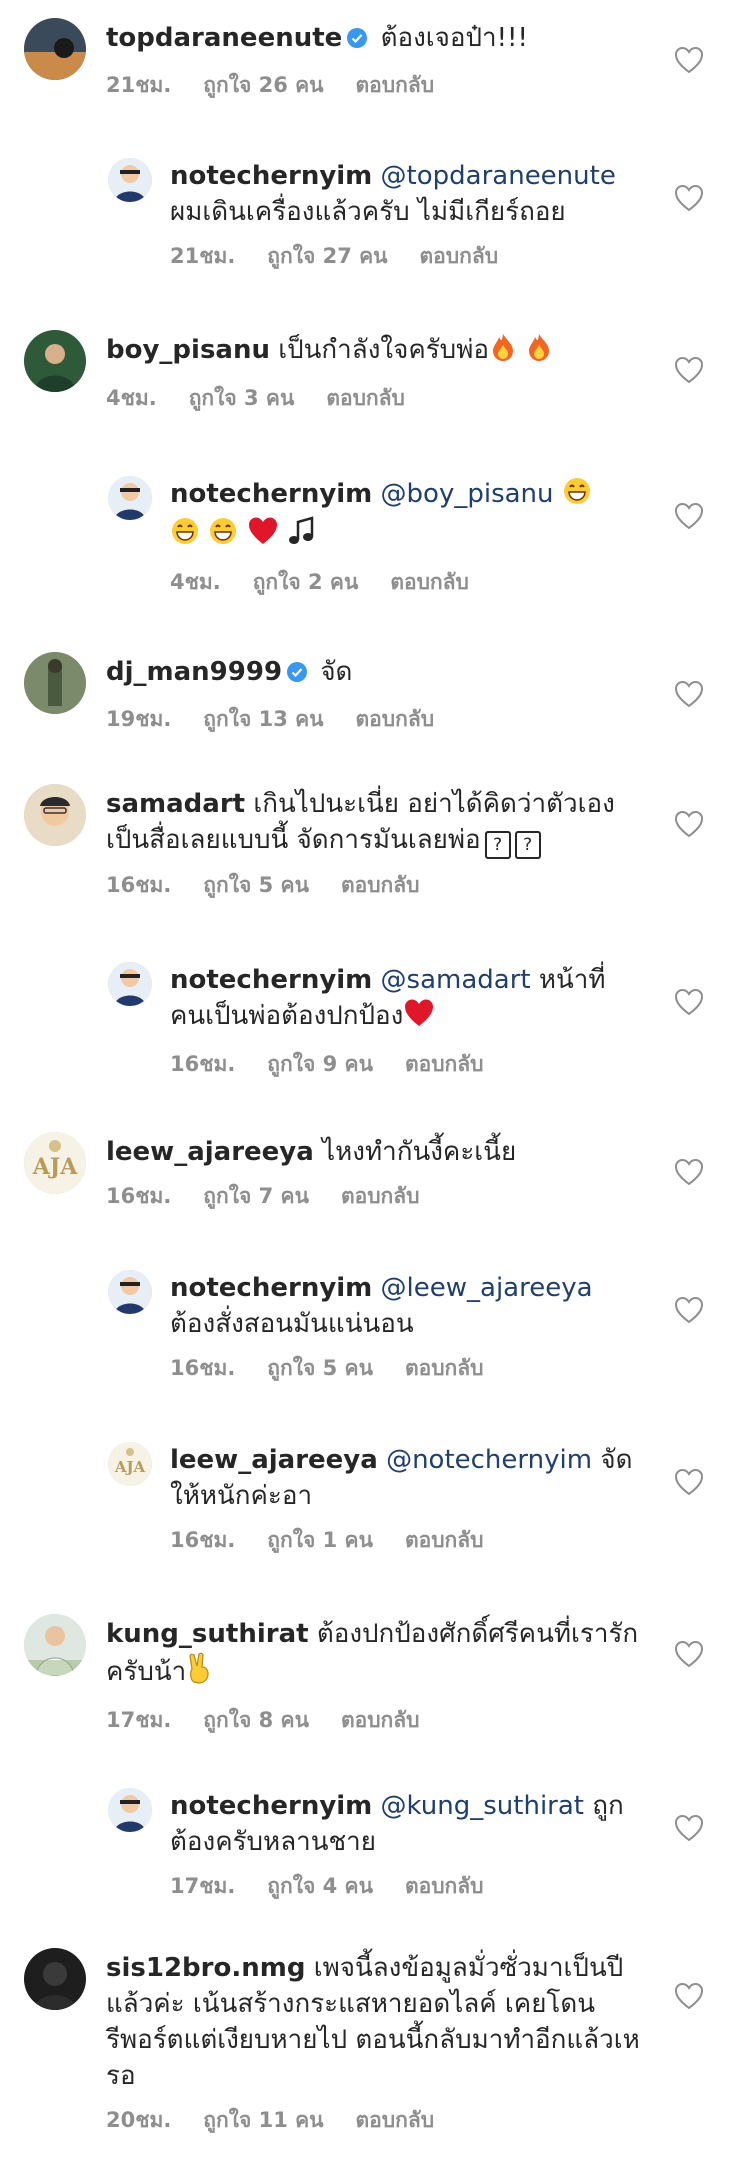  I want to click on like-count-link: ถูกใจ 1 คน, so click(320, 1540).